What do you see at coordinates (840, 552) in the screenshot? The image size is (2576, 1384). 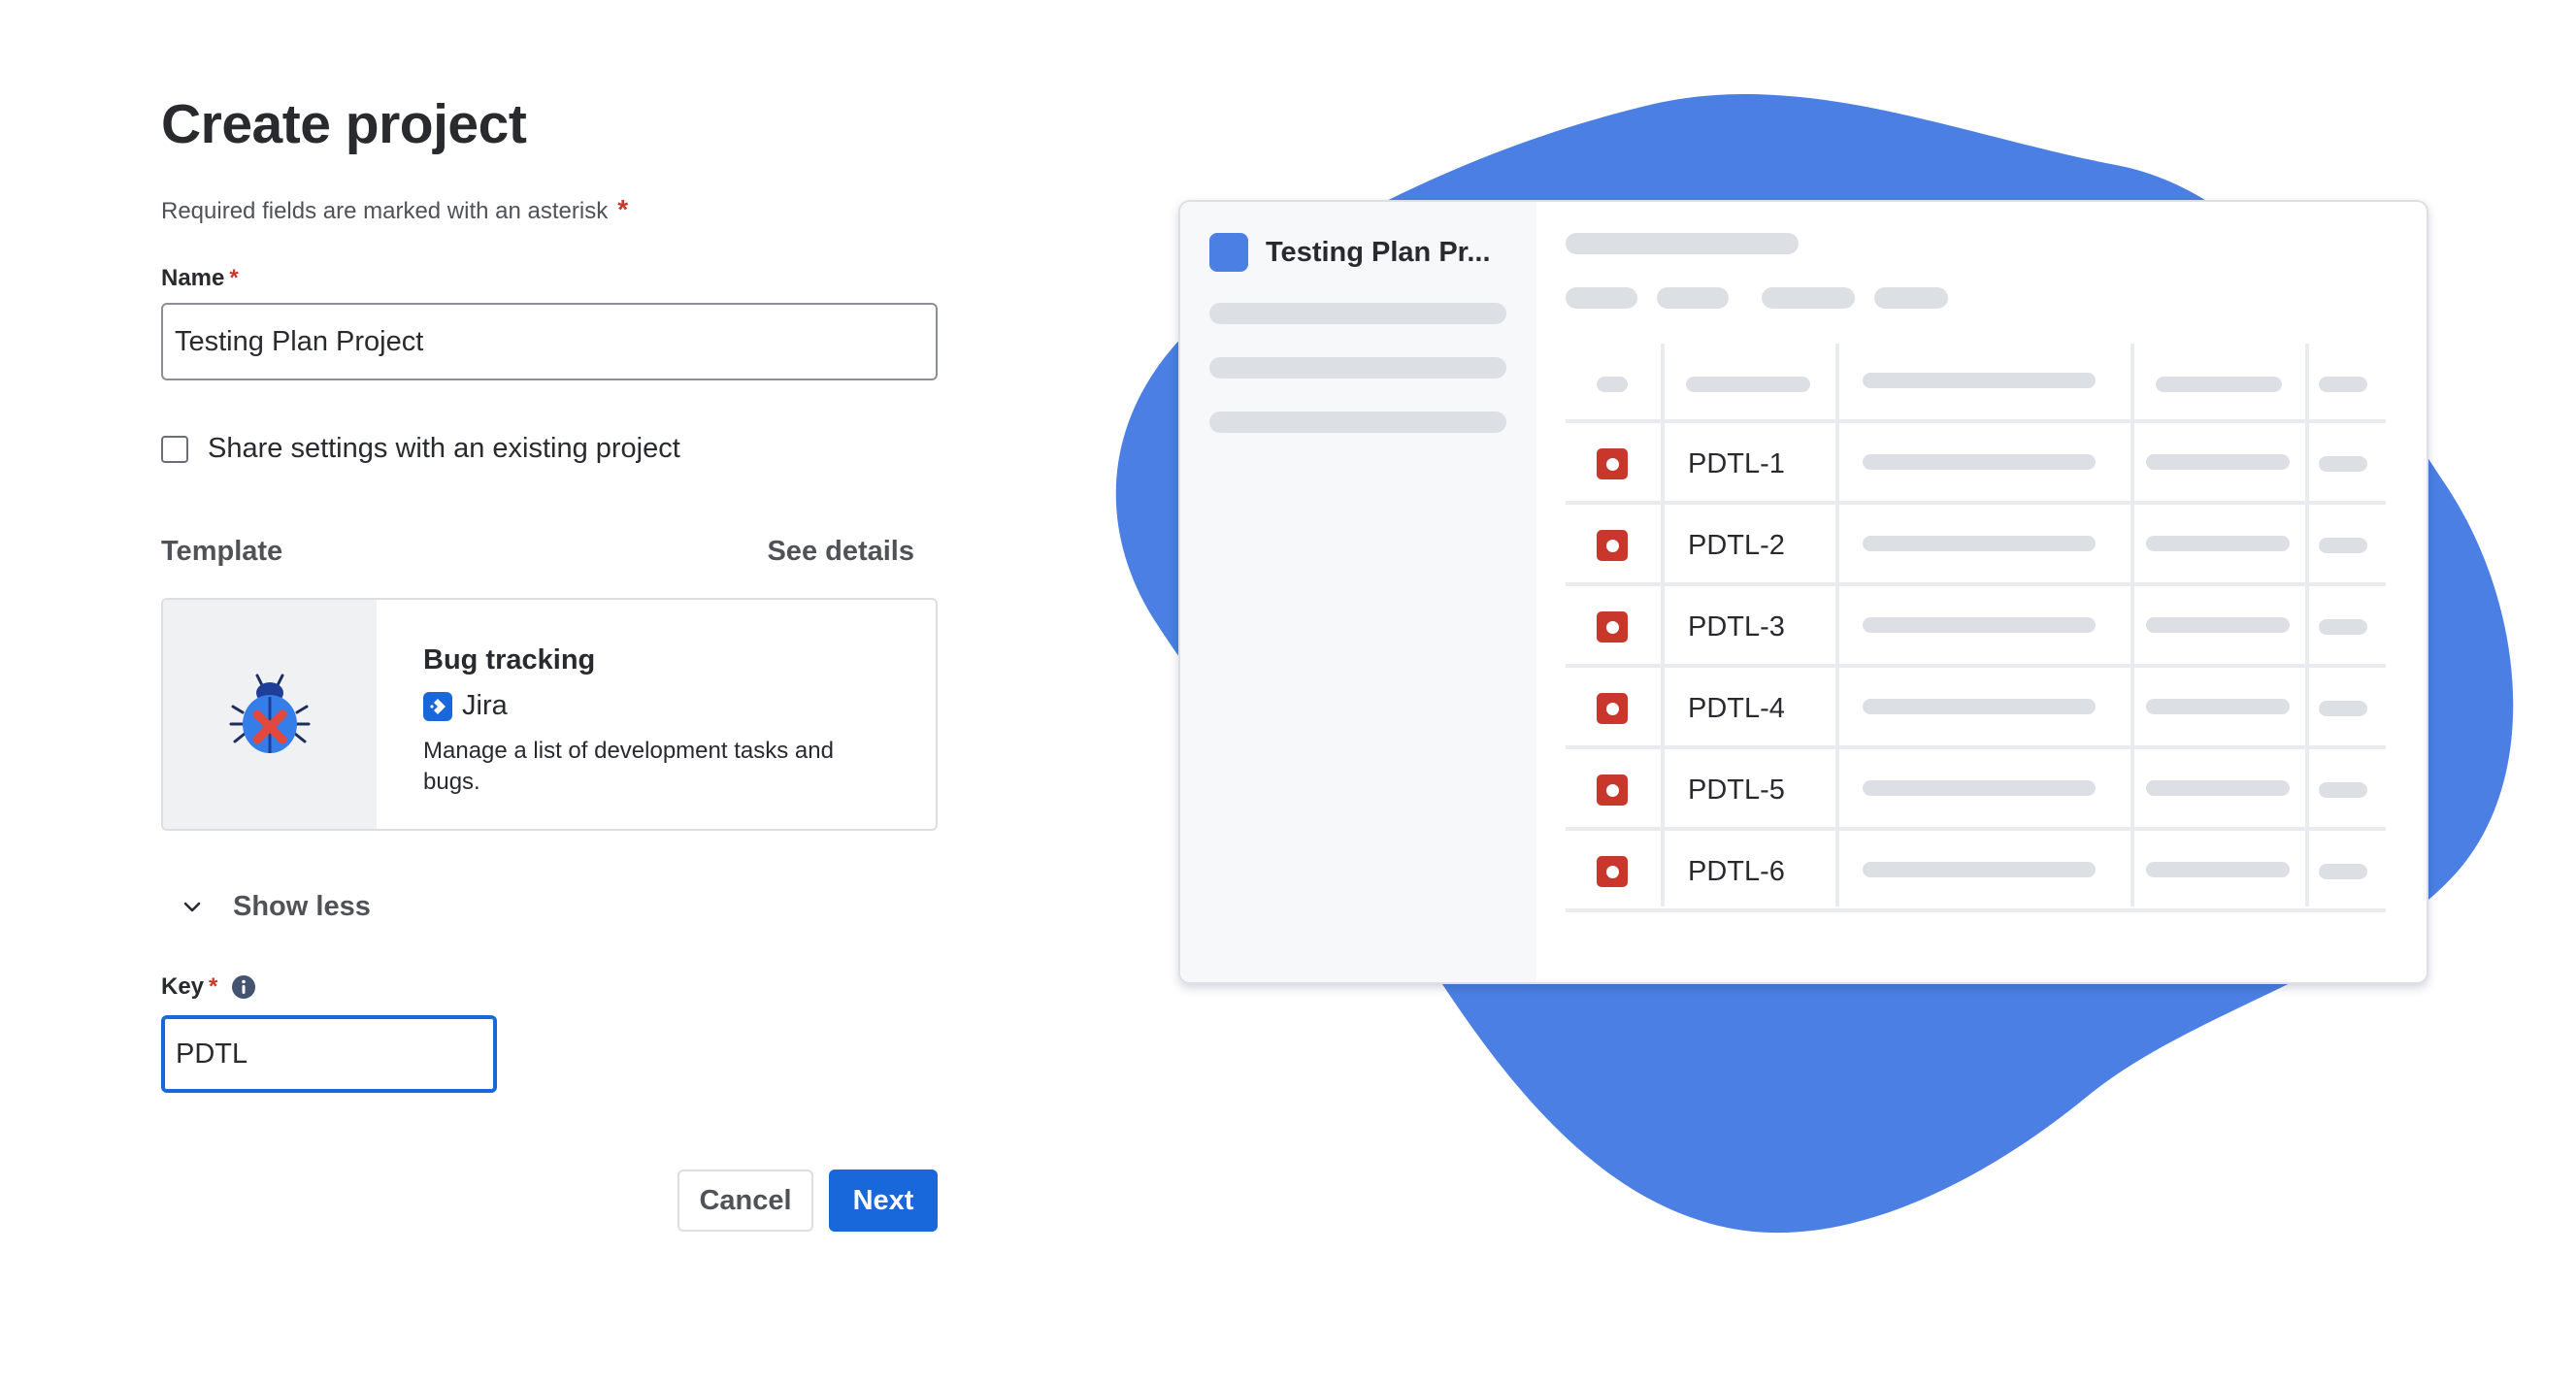 I see `see-details-link: See details` at bounding box center [840, 552].